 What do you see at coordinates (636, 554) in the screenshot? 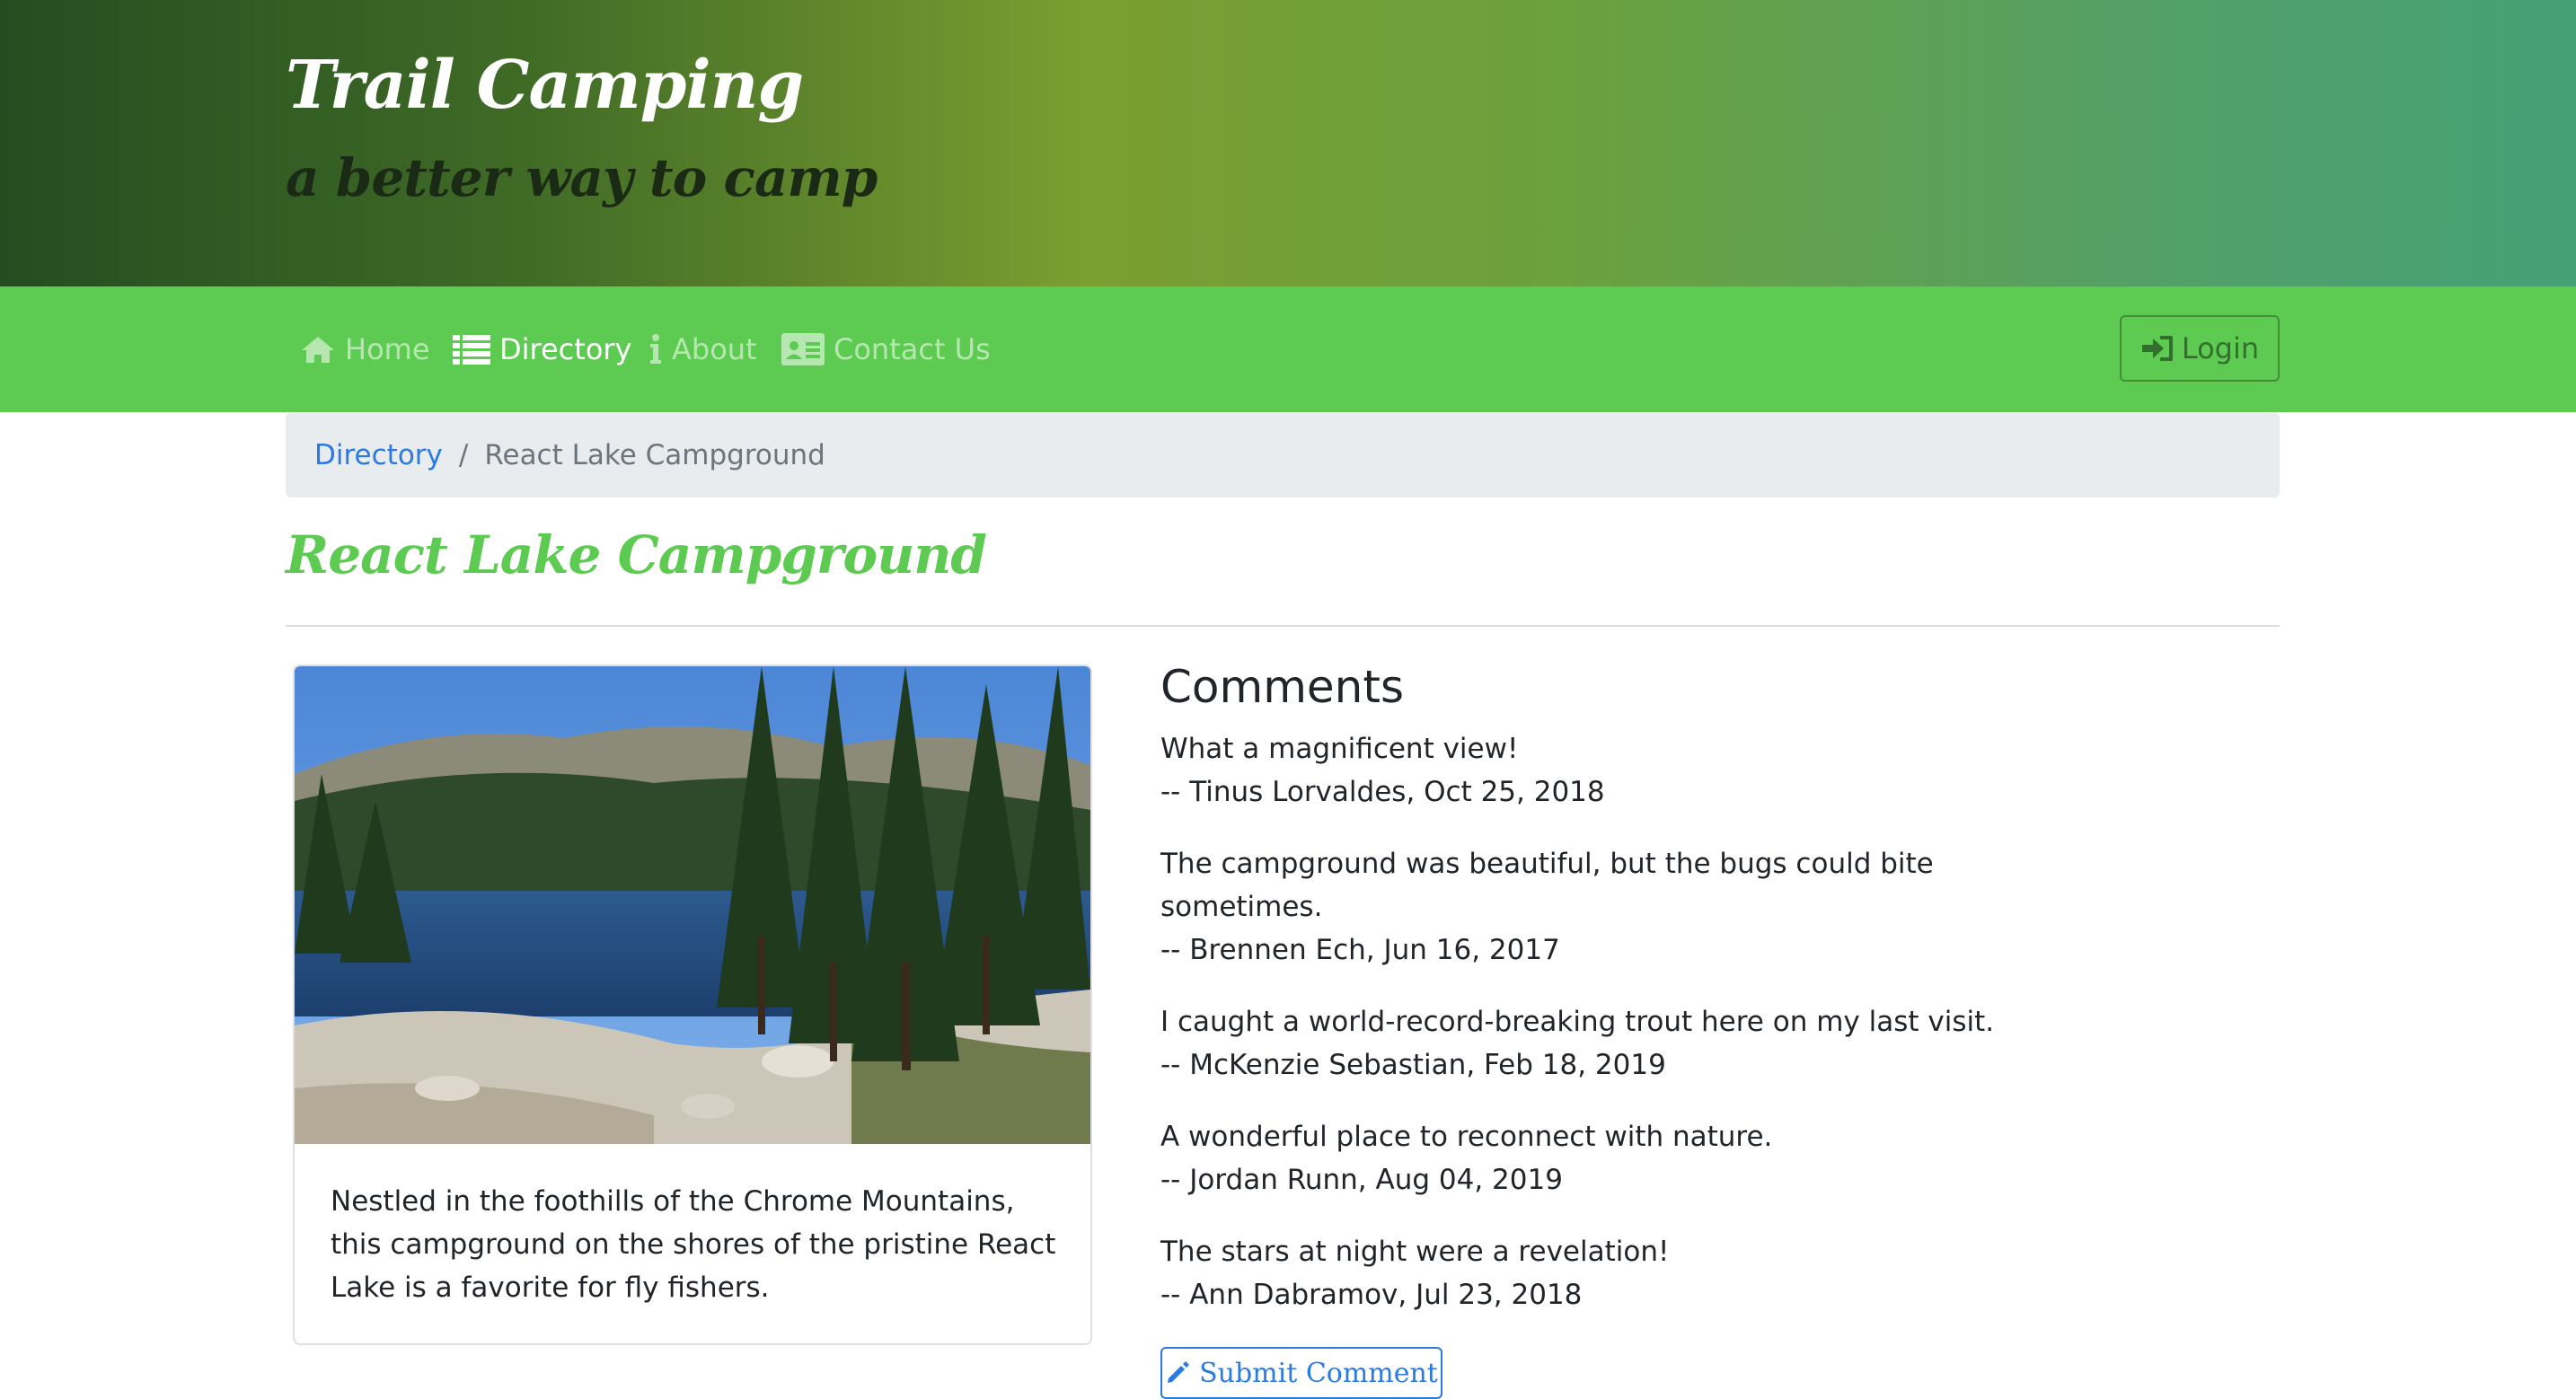
I see `page-title: React Lake Campground` at bounding box center [636, 554].